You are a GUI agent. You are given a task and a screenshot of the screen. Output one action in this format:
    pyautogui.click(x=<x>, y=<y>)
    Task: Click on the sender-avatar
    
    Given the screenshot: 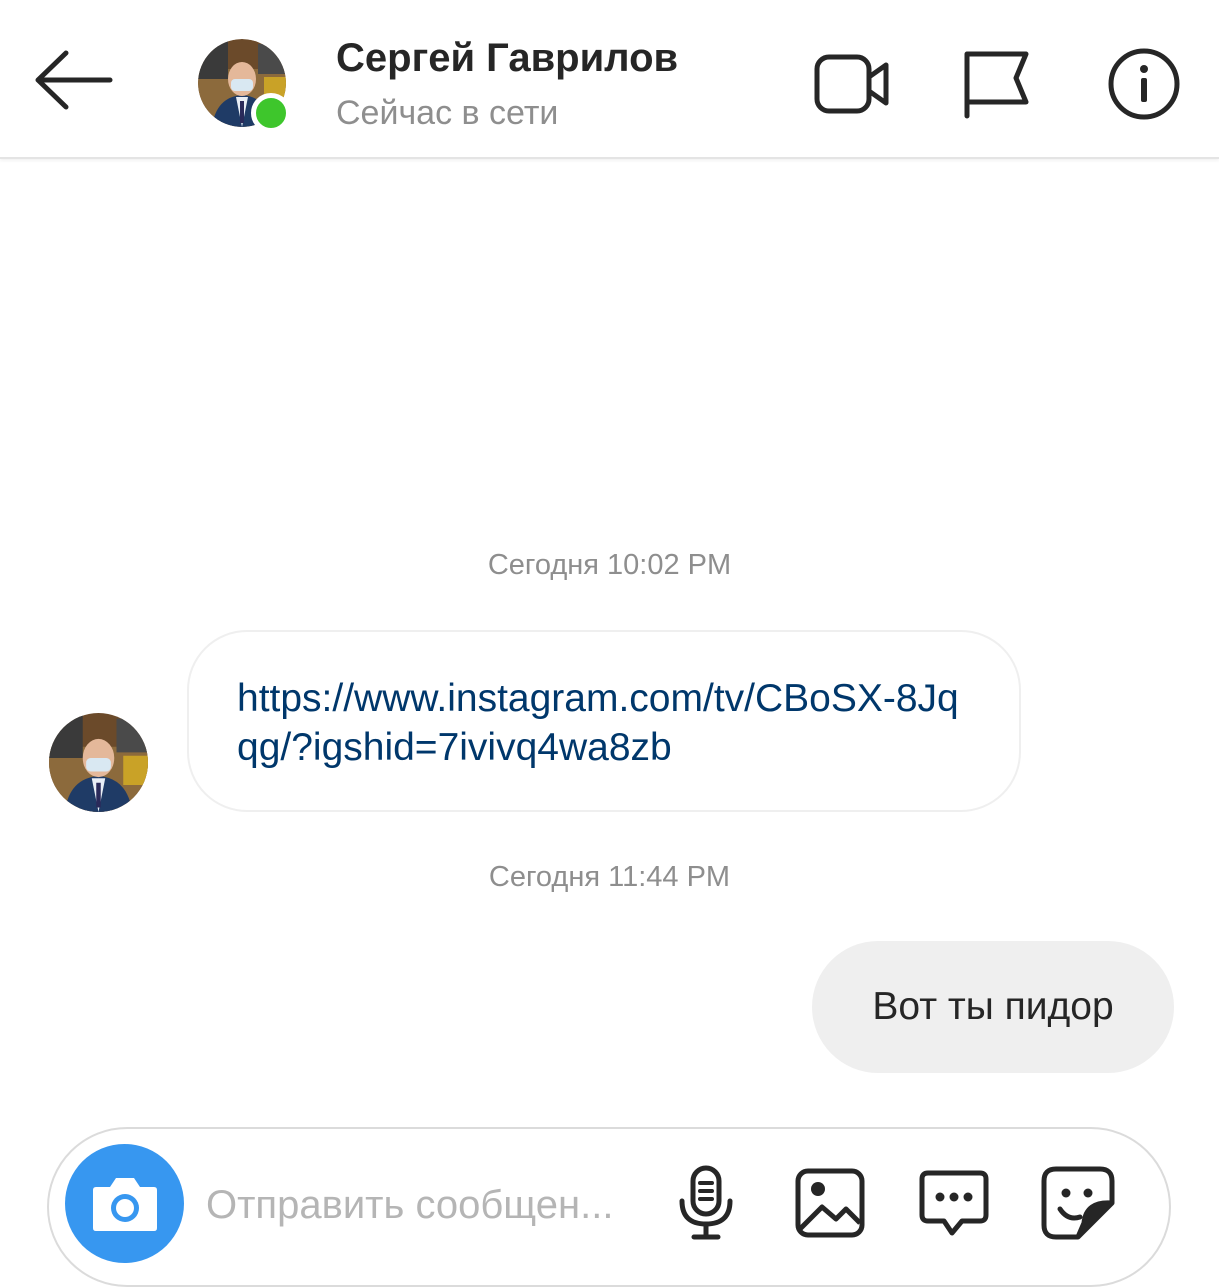 What is the action you would take?
    pyautogui.click(x=98, y=762)
    